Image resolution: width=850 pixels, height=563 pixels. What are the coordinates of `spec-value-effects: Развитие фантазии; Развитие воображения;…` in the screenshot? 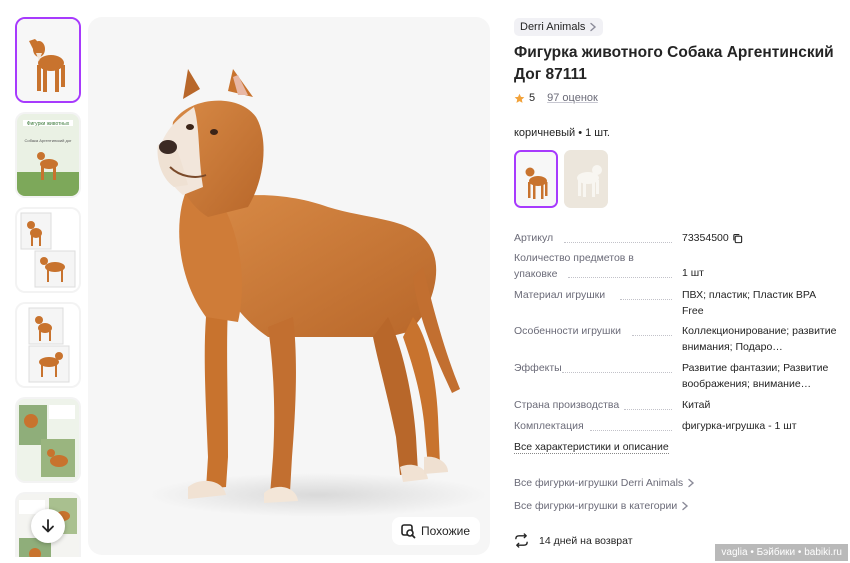 It's located at (755, 376).